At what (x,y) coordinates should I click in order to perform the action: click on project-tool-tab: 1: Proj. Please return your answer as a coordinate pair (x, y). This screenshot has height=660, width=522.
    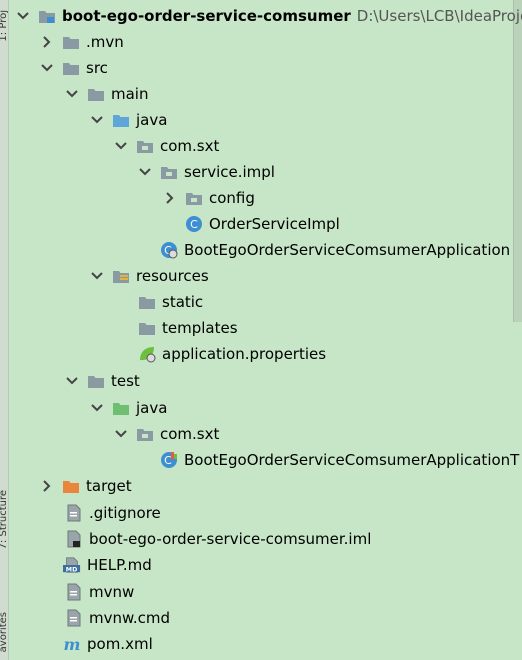
    Looking at the image, I should click on (4, 26).